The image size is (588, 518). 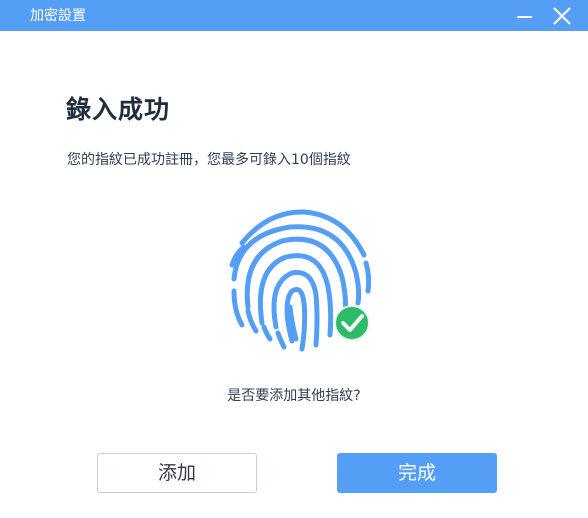 I want to click on add-more-question: 是否要添加其他指紋?, so click(x=294, y=396).